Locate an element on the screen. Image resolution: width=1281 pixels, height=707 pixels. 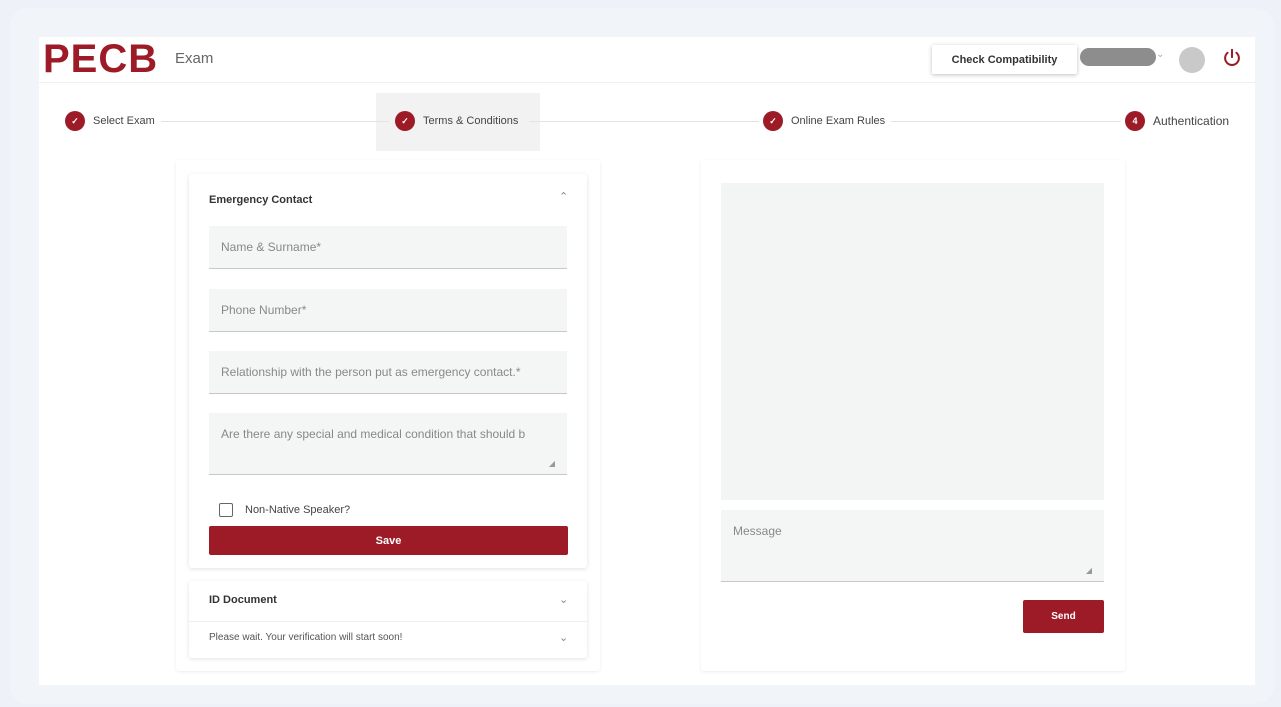
message-textarea is located at coordinates (912, 545).